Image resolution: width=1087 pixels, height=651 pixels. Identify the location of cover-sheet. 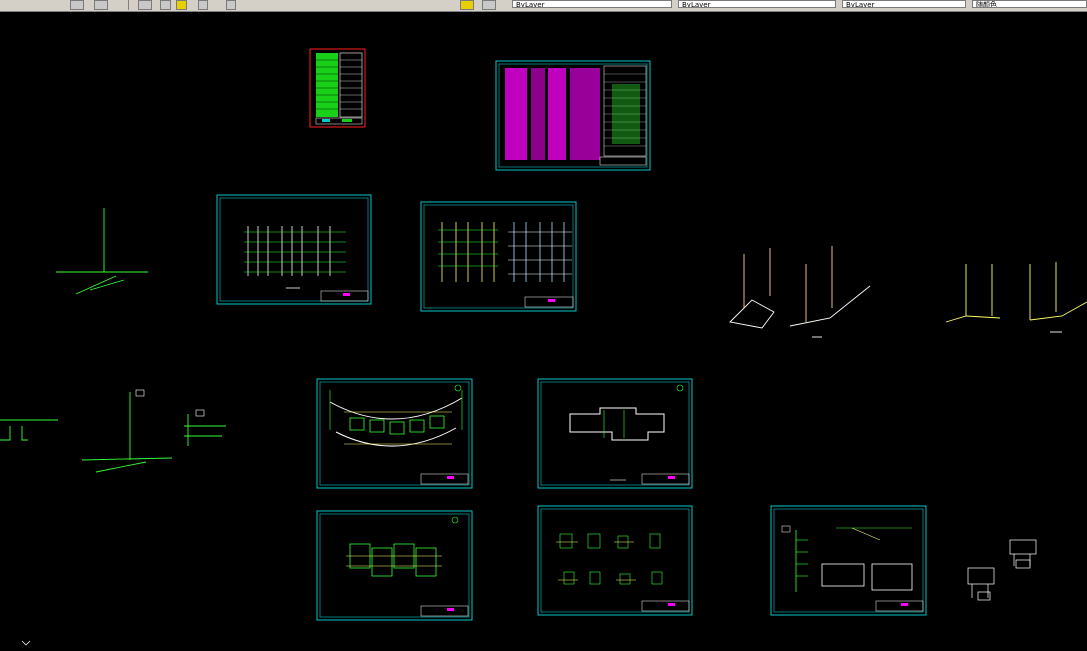
(337, 88).